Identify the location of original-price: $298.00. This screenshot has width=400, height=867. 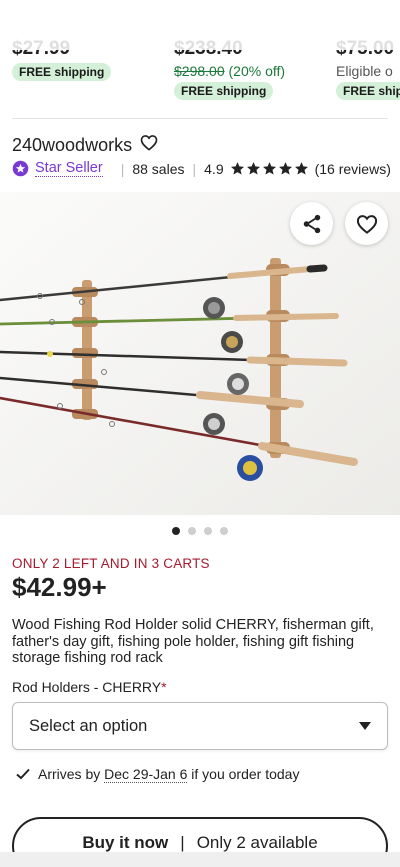
(199, 71).